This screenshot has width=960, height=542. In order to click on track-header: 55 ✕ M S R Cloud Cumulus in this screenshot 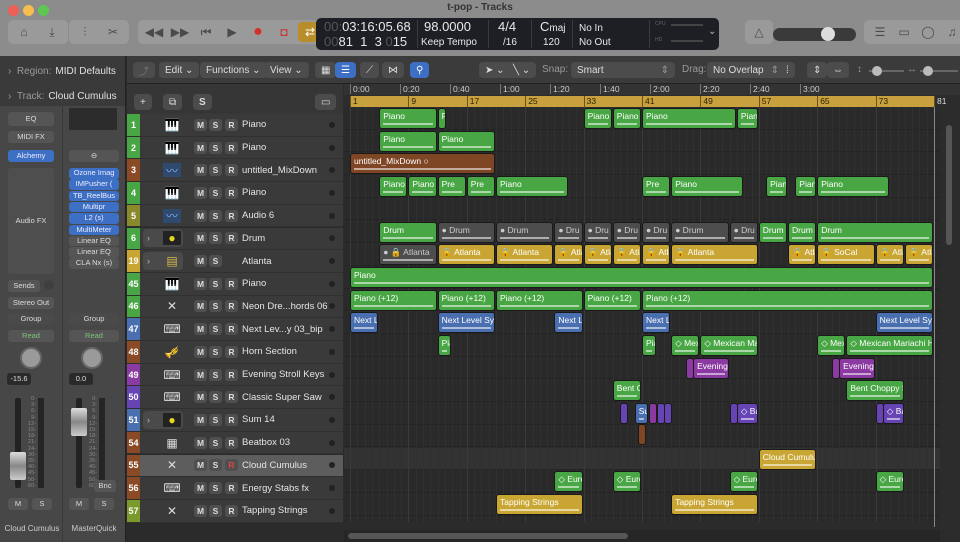, I will do `click(235, 466)`.